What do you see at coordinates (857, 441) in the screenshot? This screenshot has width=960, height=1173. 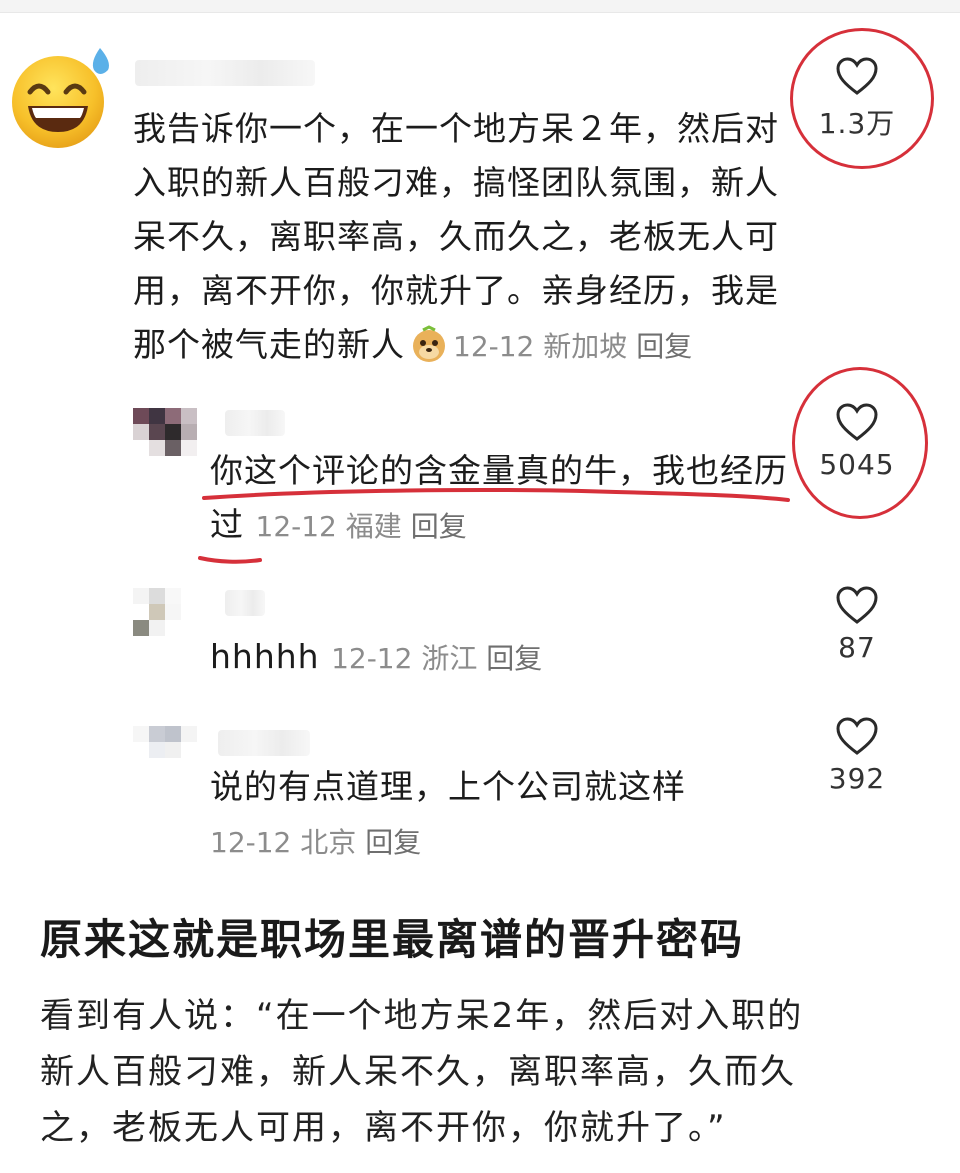 I see `like-button: 5045` at bounding box center [857, 441].